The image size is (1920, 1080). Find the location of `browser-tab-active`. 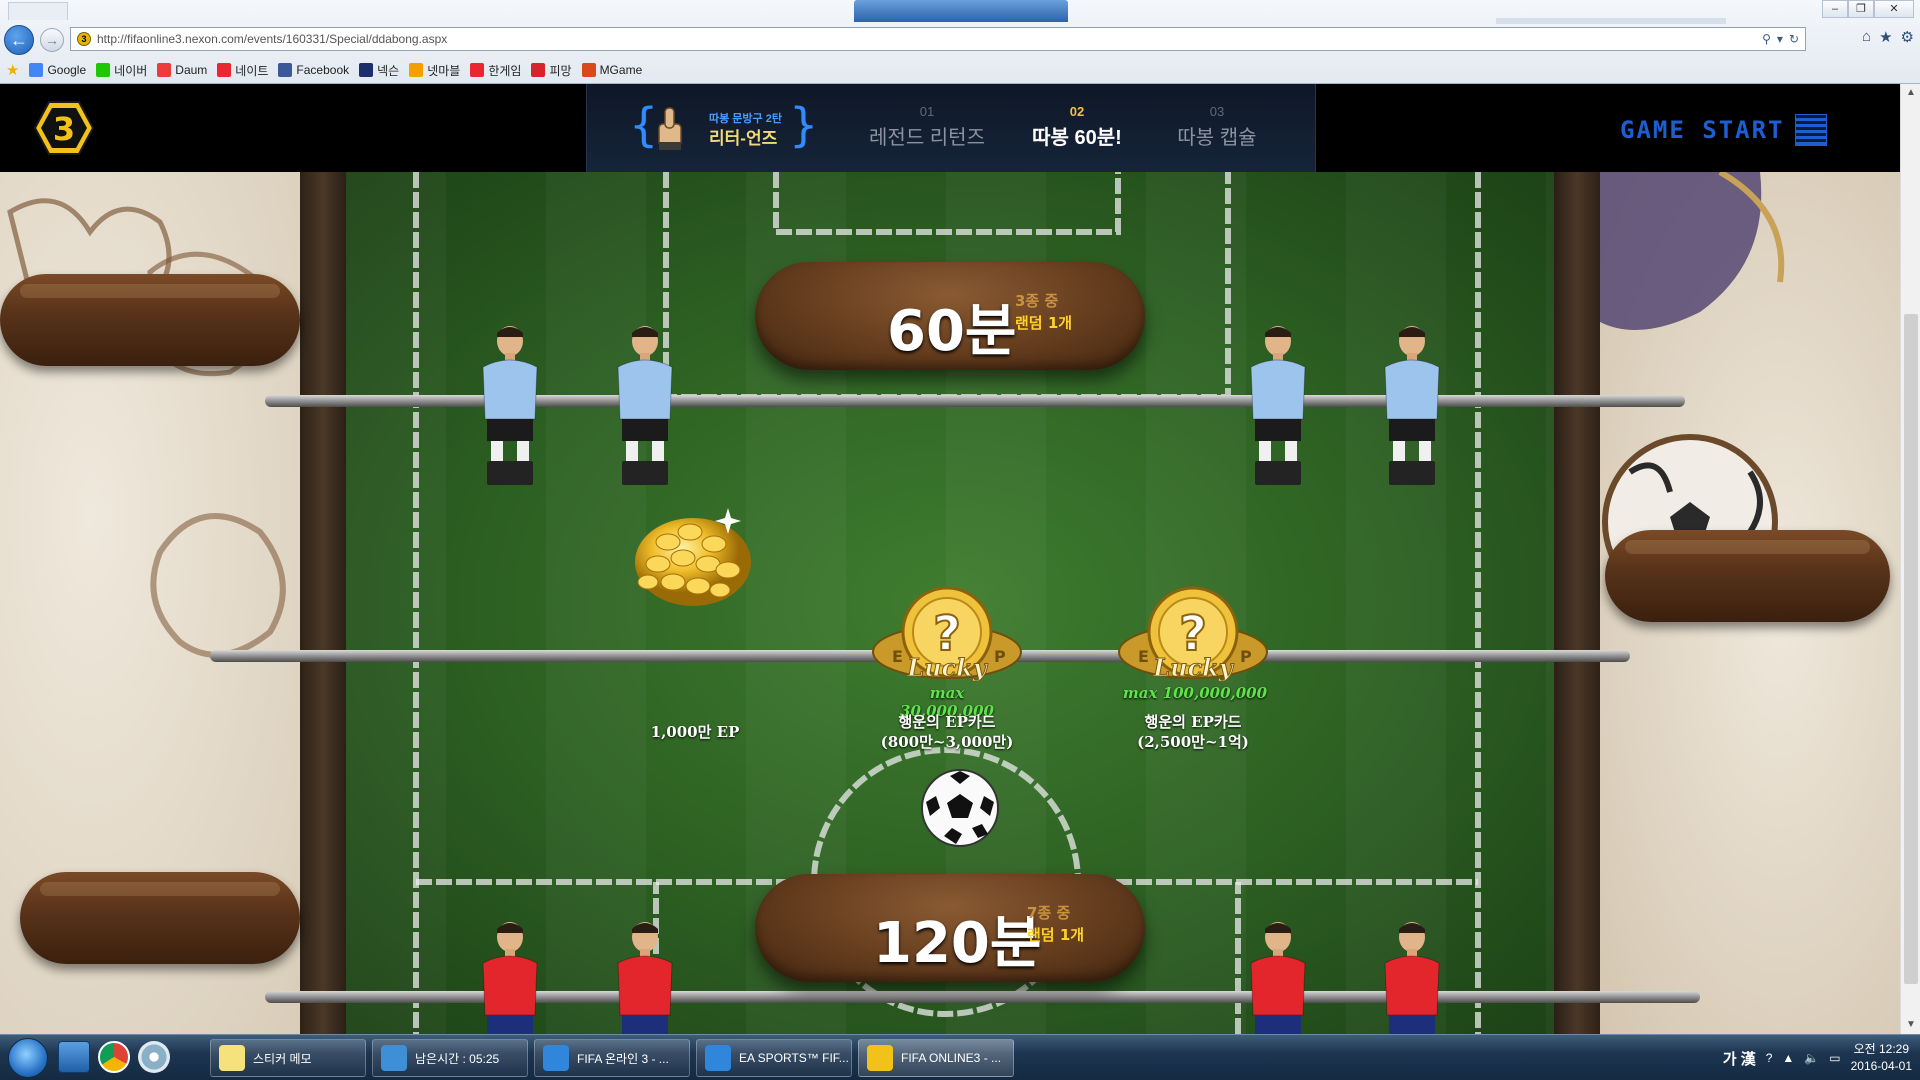

browser-tab-active is located at coordinates (961, 11).